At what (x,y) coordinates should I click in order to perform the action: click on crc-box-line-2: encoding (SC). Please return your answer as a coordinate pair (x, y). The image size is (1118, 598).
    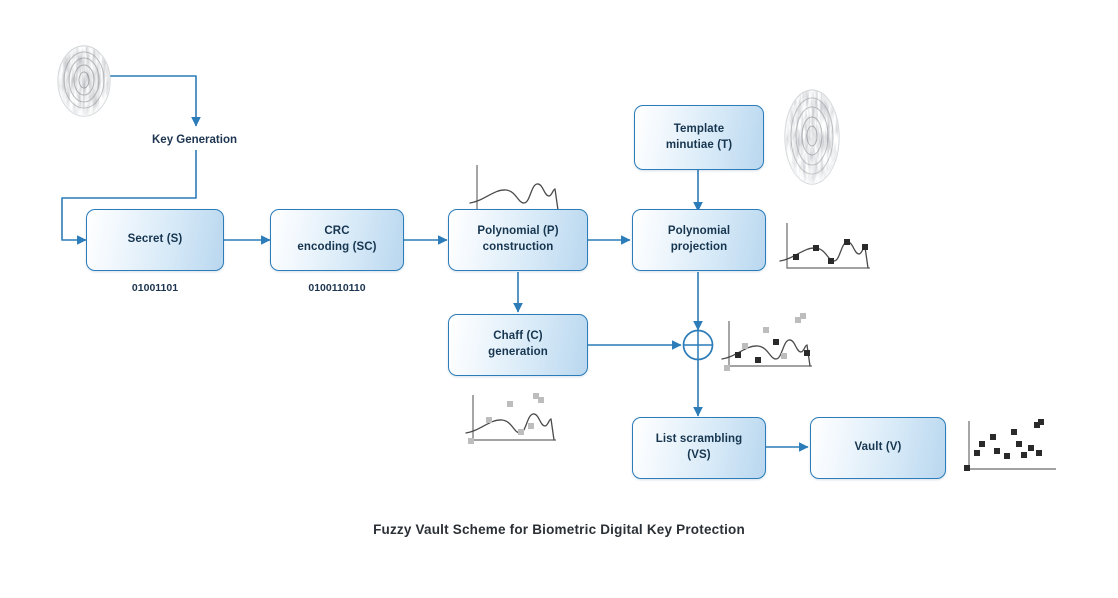
    Looking at the image, I should click on (337, 247).